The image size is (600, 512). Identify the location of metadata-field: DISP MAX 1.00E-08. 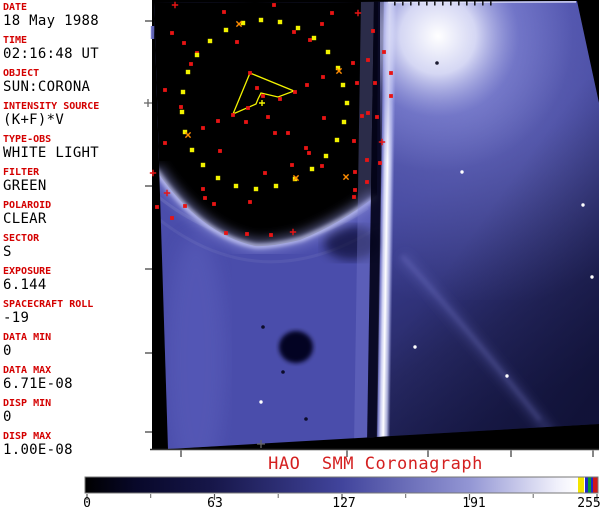
(77, 447).